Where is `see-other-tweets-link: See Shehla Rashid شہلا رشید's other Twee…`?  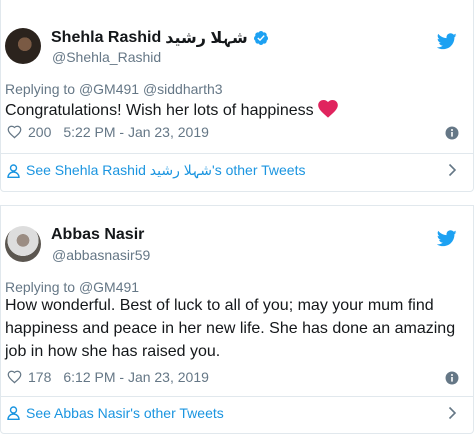 see-other-tweets-link: See Shehla Rashid شہلا رشید's other Twee… is located at coordinates (240, 170).